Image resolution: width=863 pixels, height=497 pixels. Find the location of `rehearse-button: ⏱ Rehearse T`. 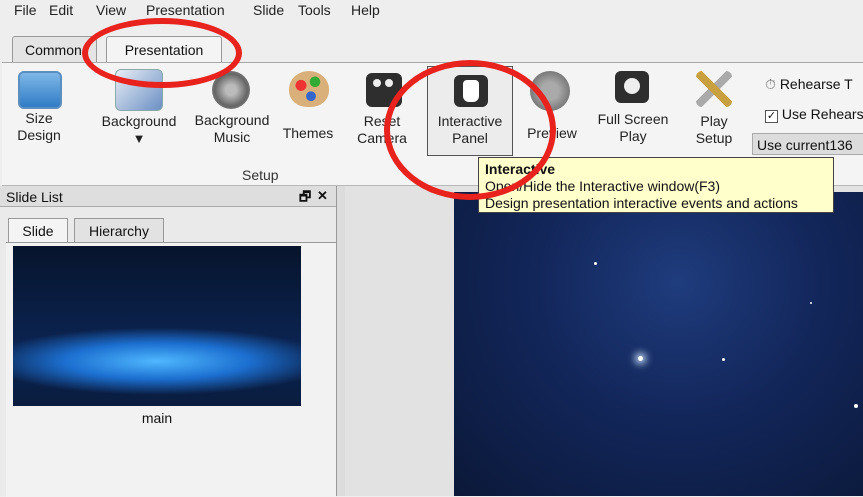

rehearse-button: ⏱ Rehearse T is located at coordinates (814, 84).